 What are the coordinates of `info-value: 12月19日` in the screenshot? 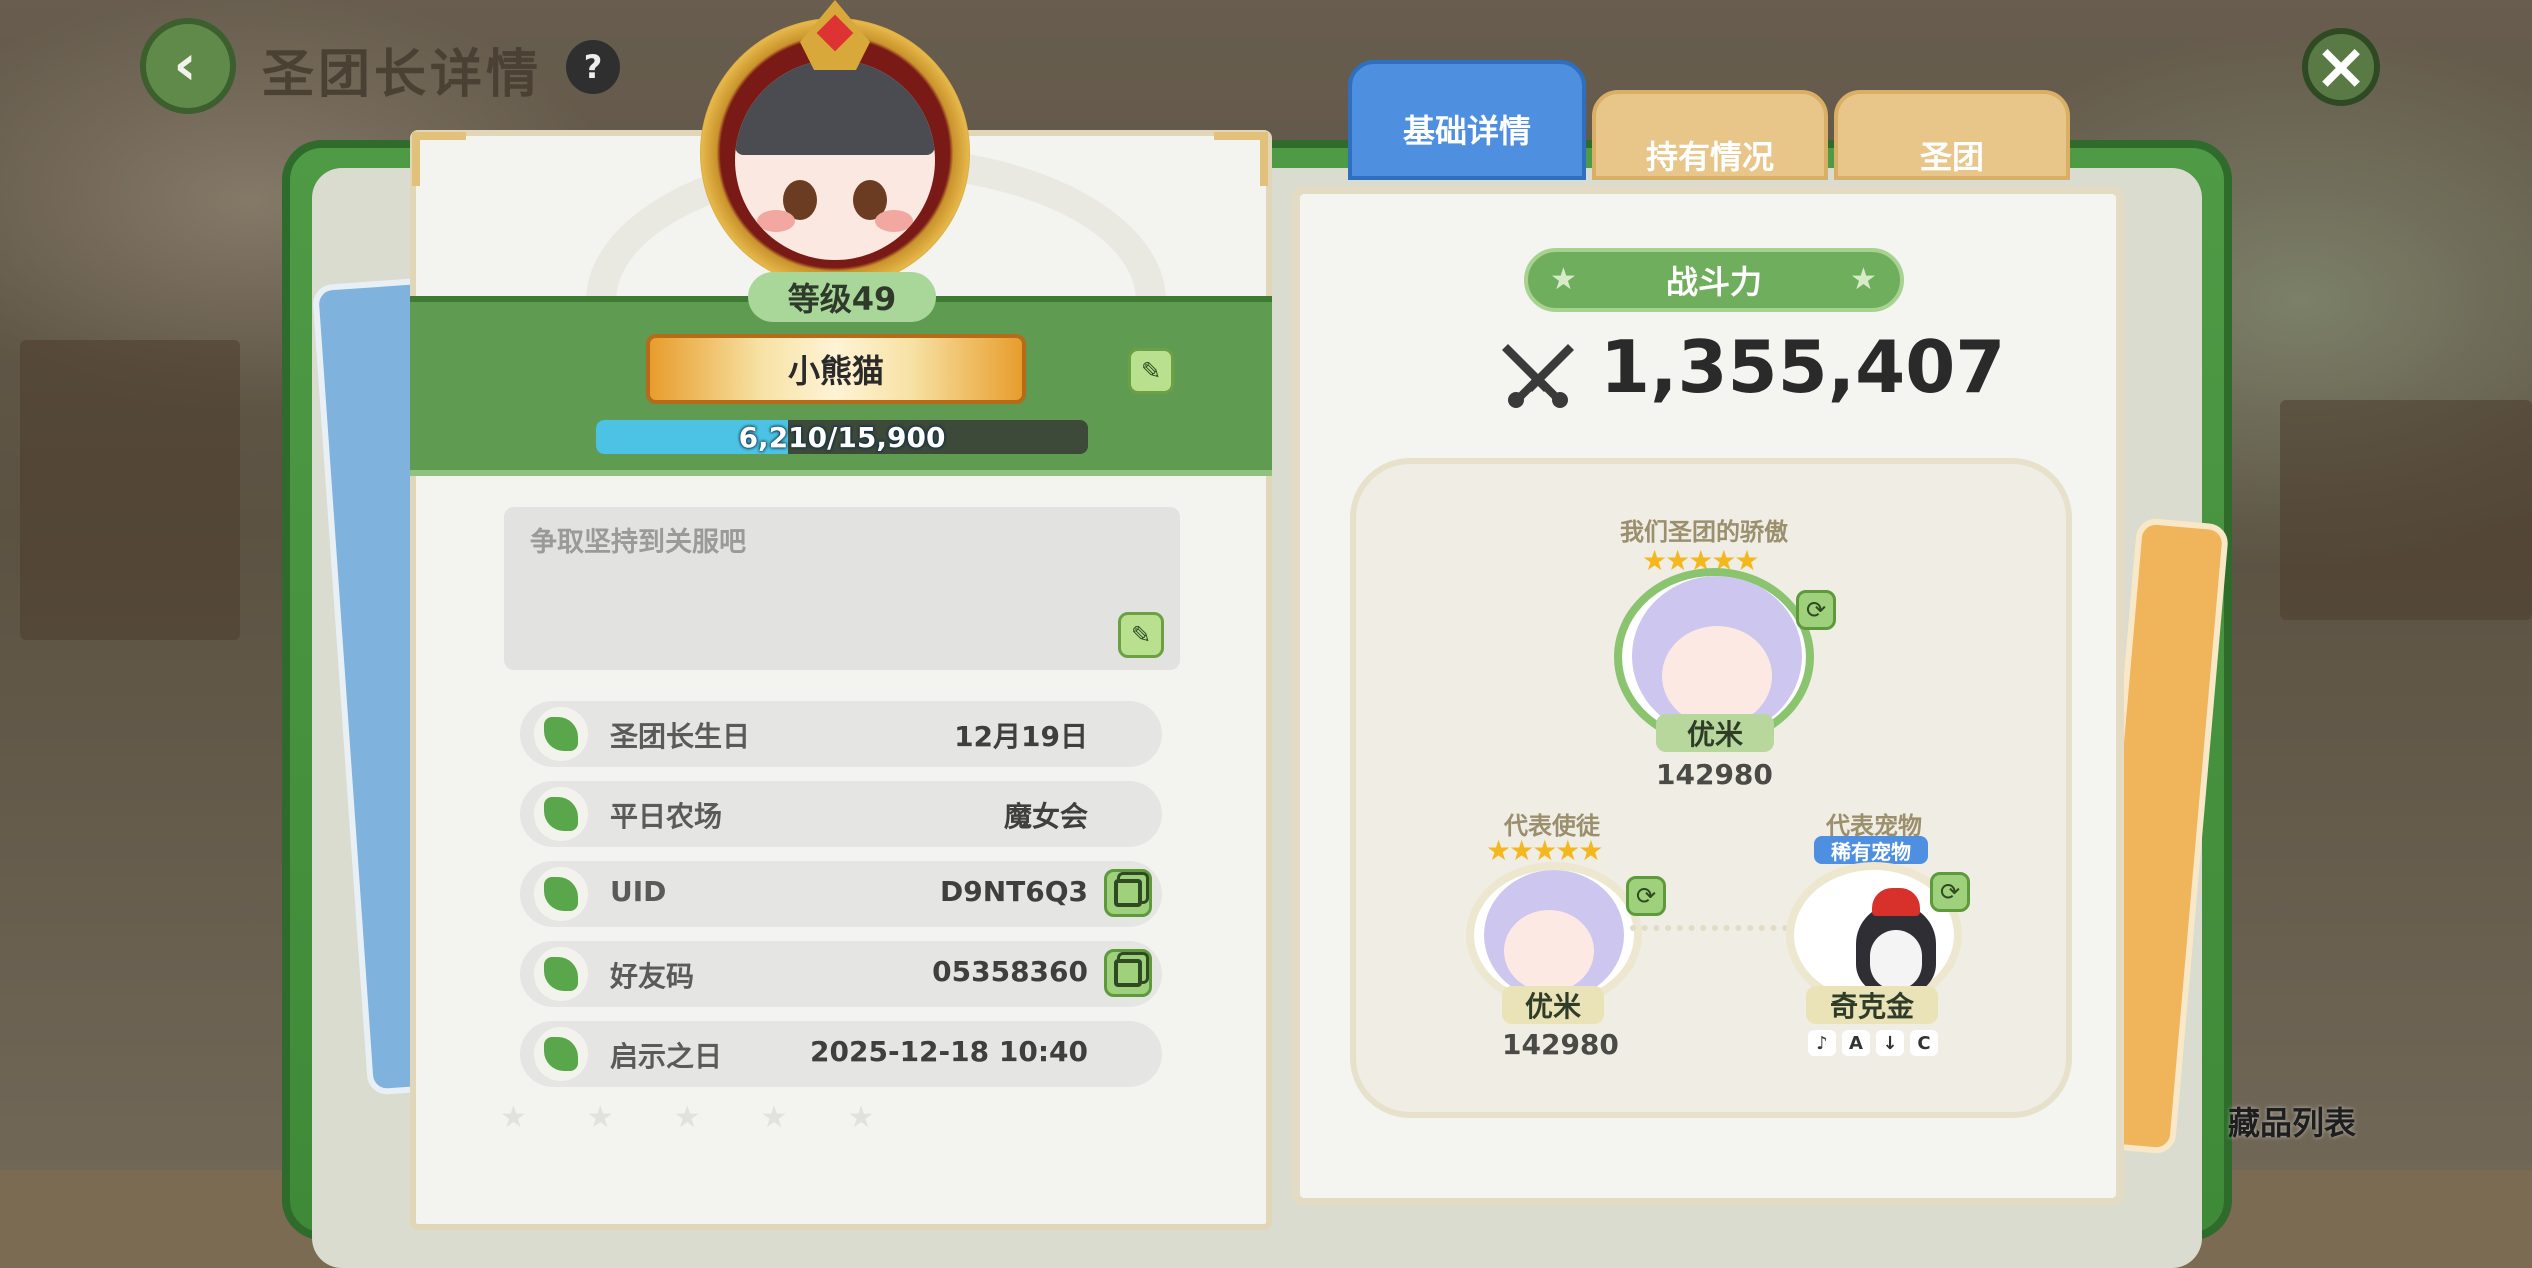 It's located at (1021, 736).